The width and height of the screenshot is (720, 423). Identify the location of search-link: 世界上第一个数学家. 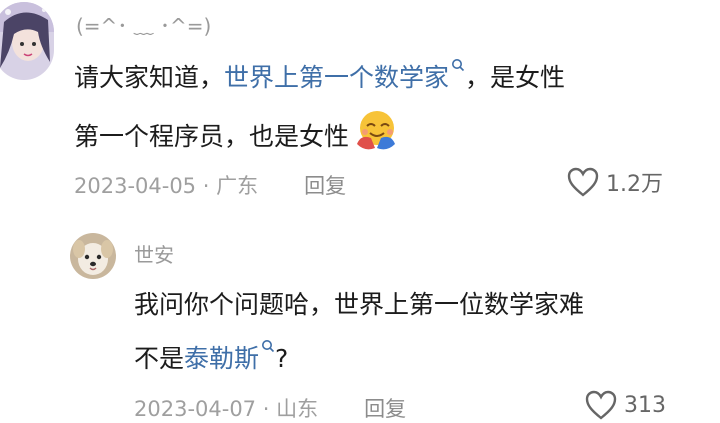
(344, 75).